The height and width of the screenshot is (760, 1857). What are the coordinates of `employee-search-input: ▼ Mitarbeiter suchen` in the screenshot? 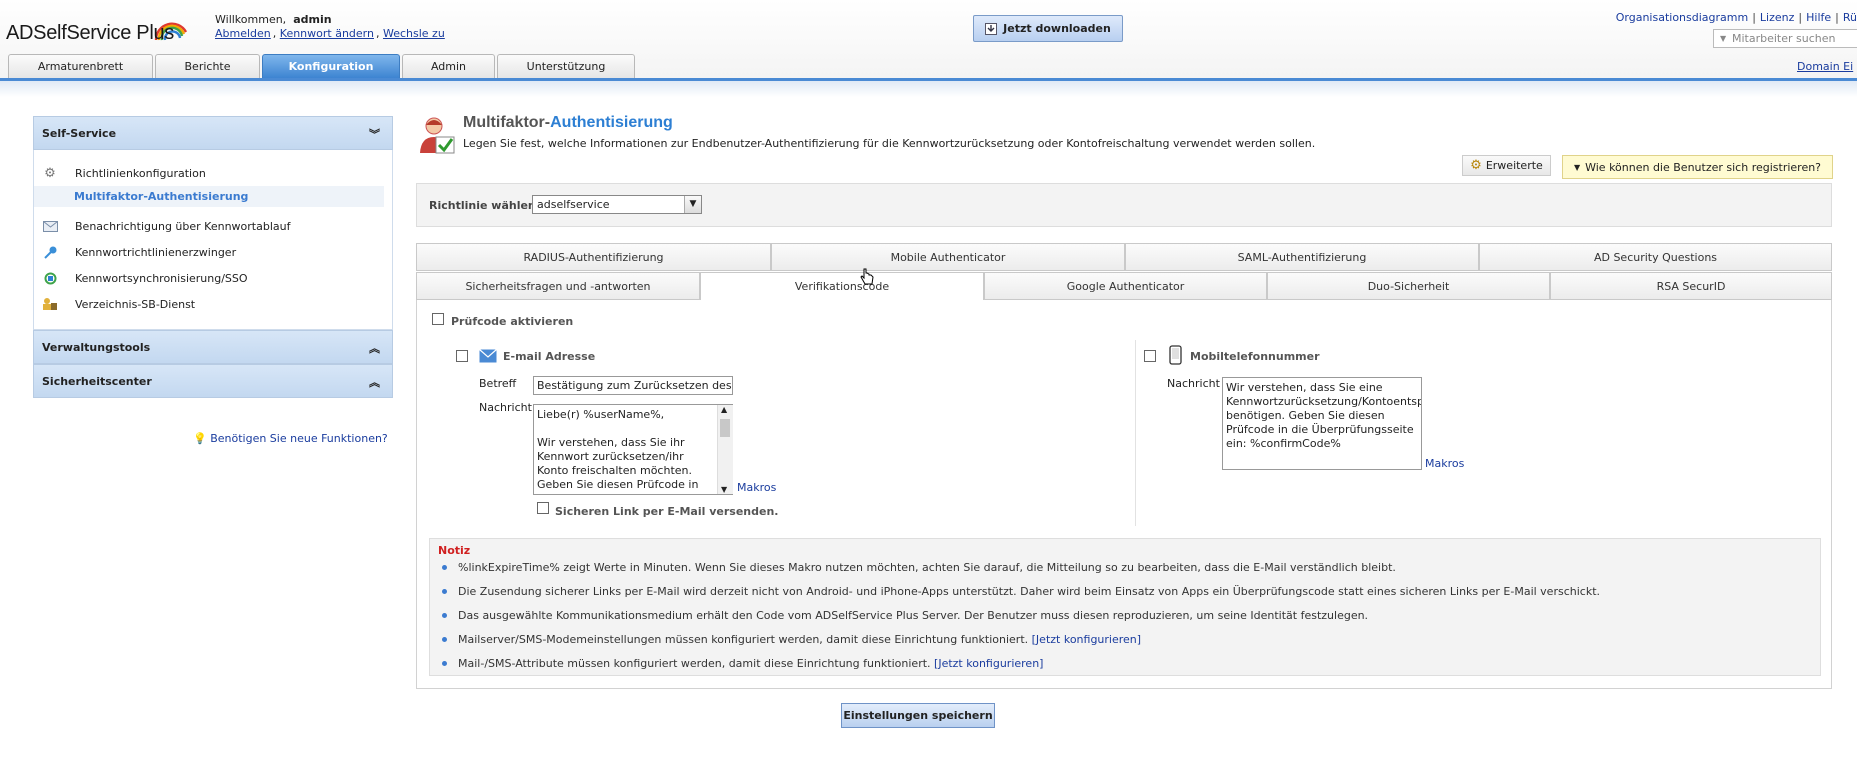 It's located at (1785, 38).